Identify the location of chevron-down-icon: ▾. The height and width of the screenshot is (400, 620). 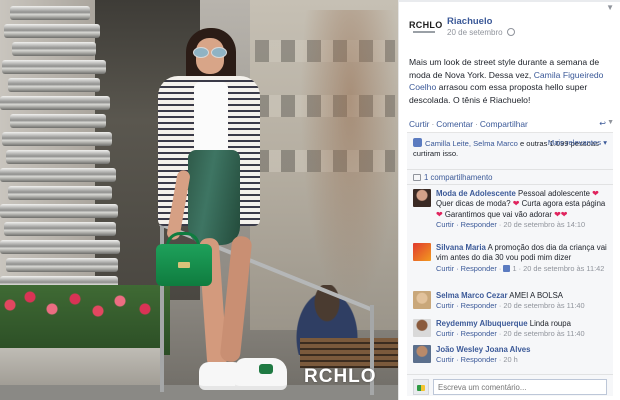
(605, 142).